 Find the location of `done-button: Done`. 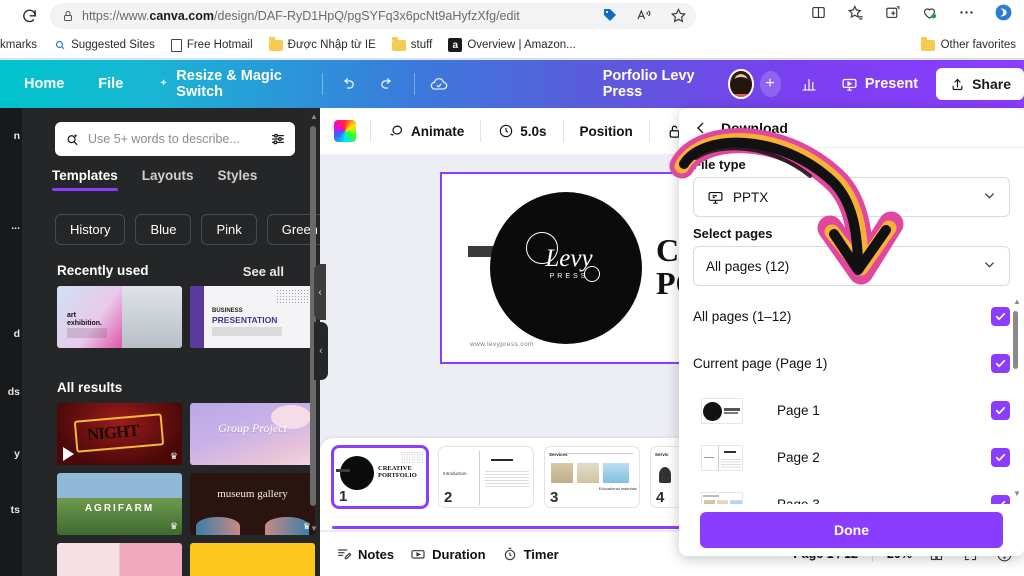

done-button: Done is located at coordinates (851, 530).